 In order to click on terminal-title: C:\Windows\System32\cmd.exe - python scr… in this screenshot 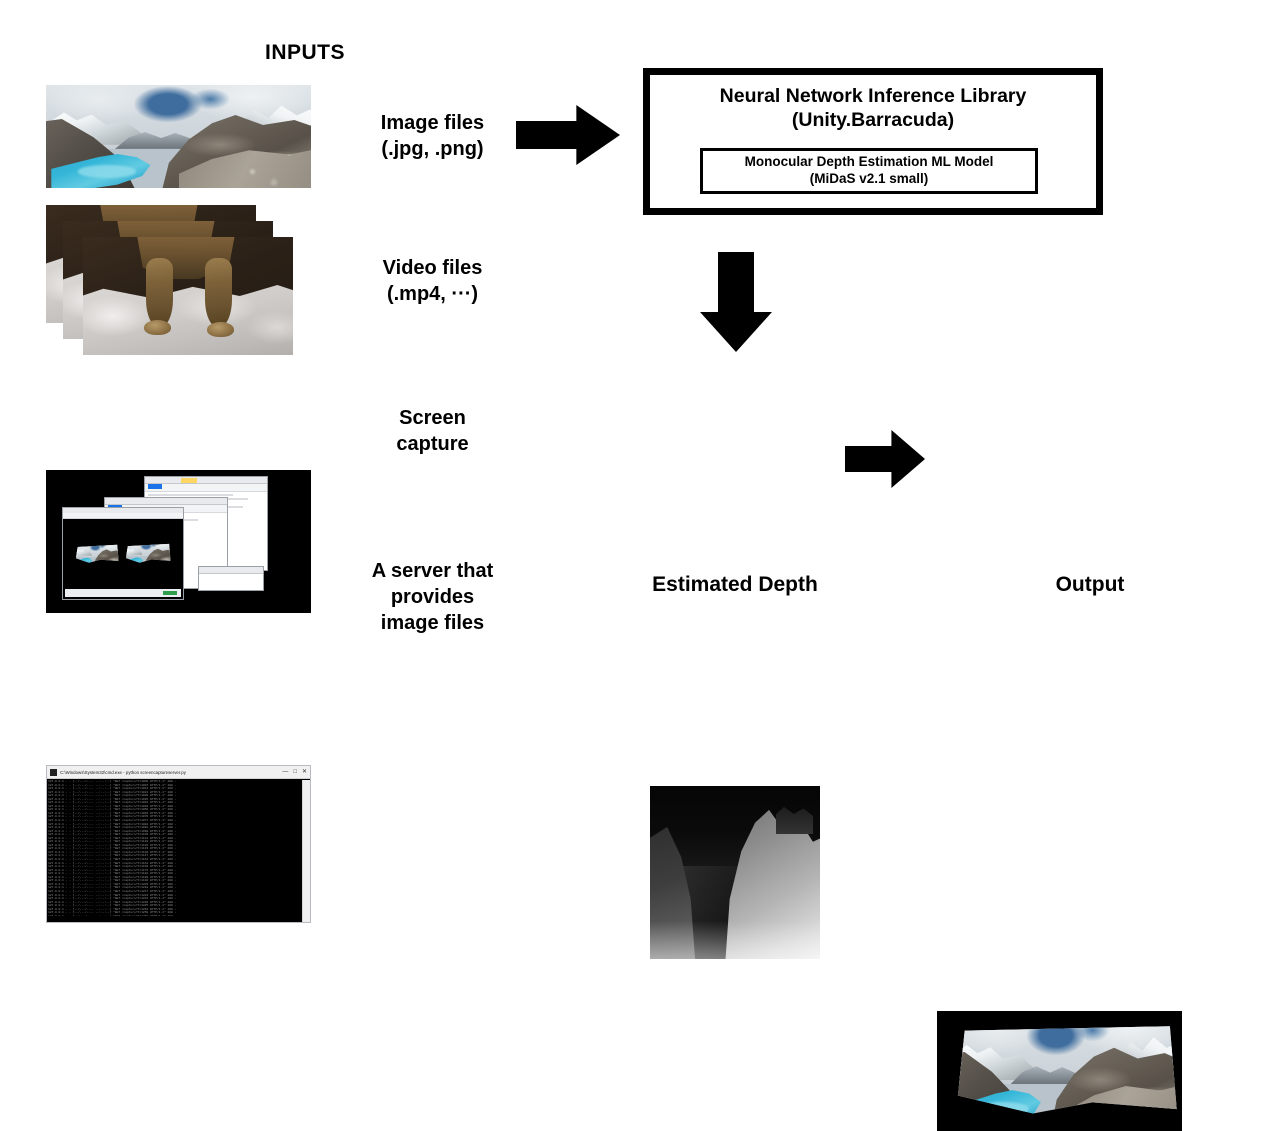, I will do `click(123, 772)`.